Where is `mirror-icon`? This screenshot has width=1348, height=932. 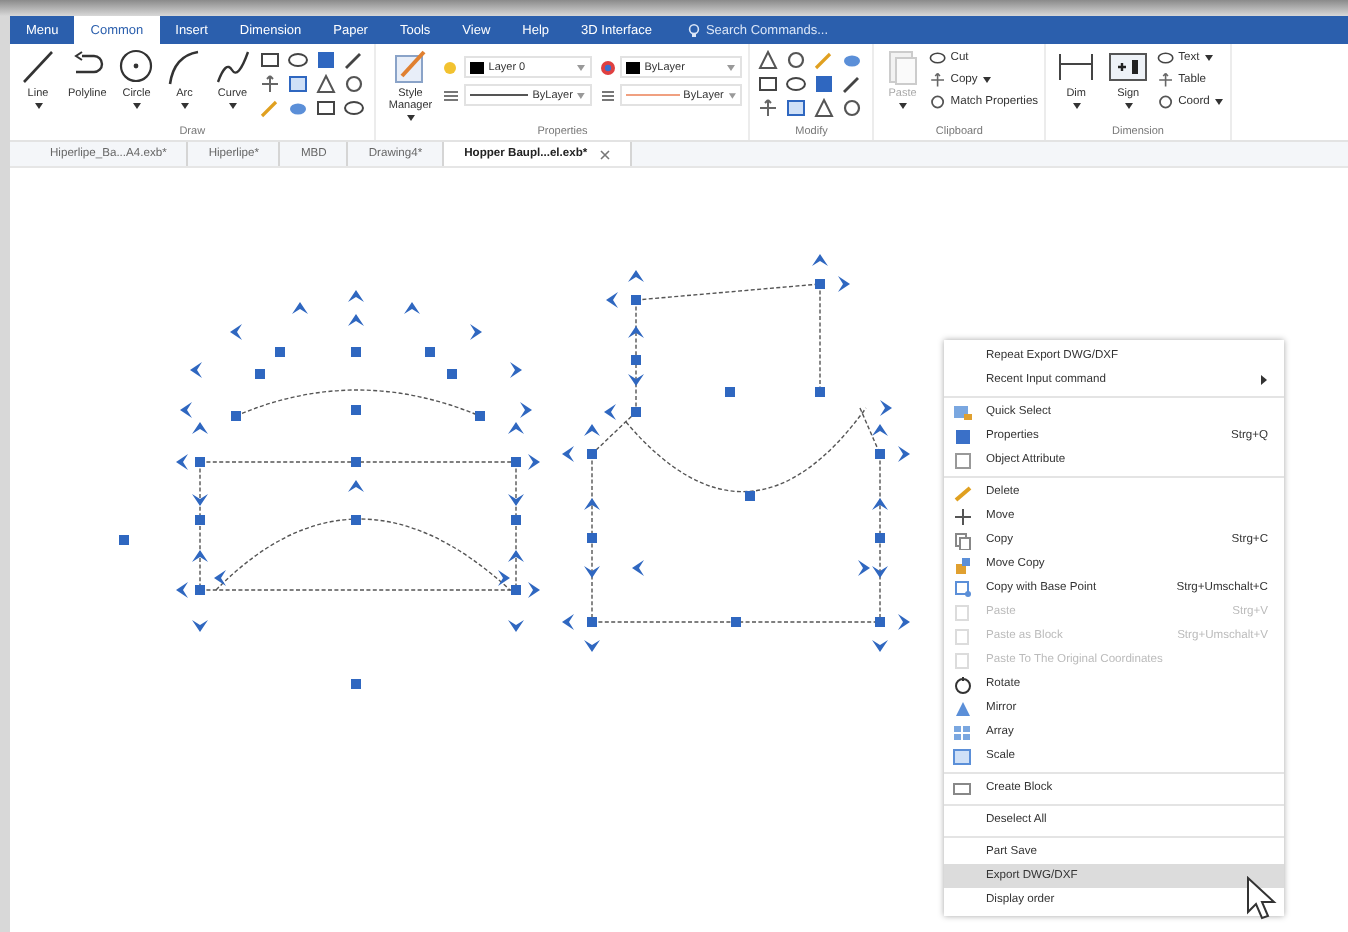
mirror-icon is located at coordinates (962, 708).